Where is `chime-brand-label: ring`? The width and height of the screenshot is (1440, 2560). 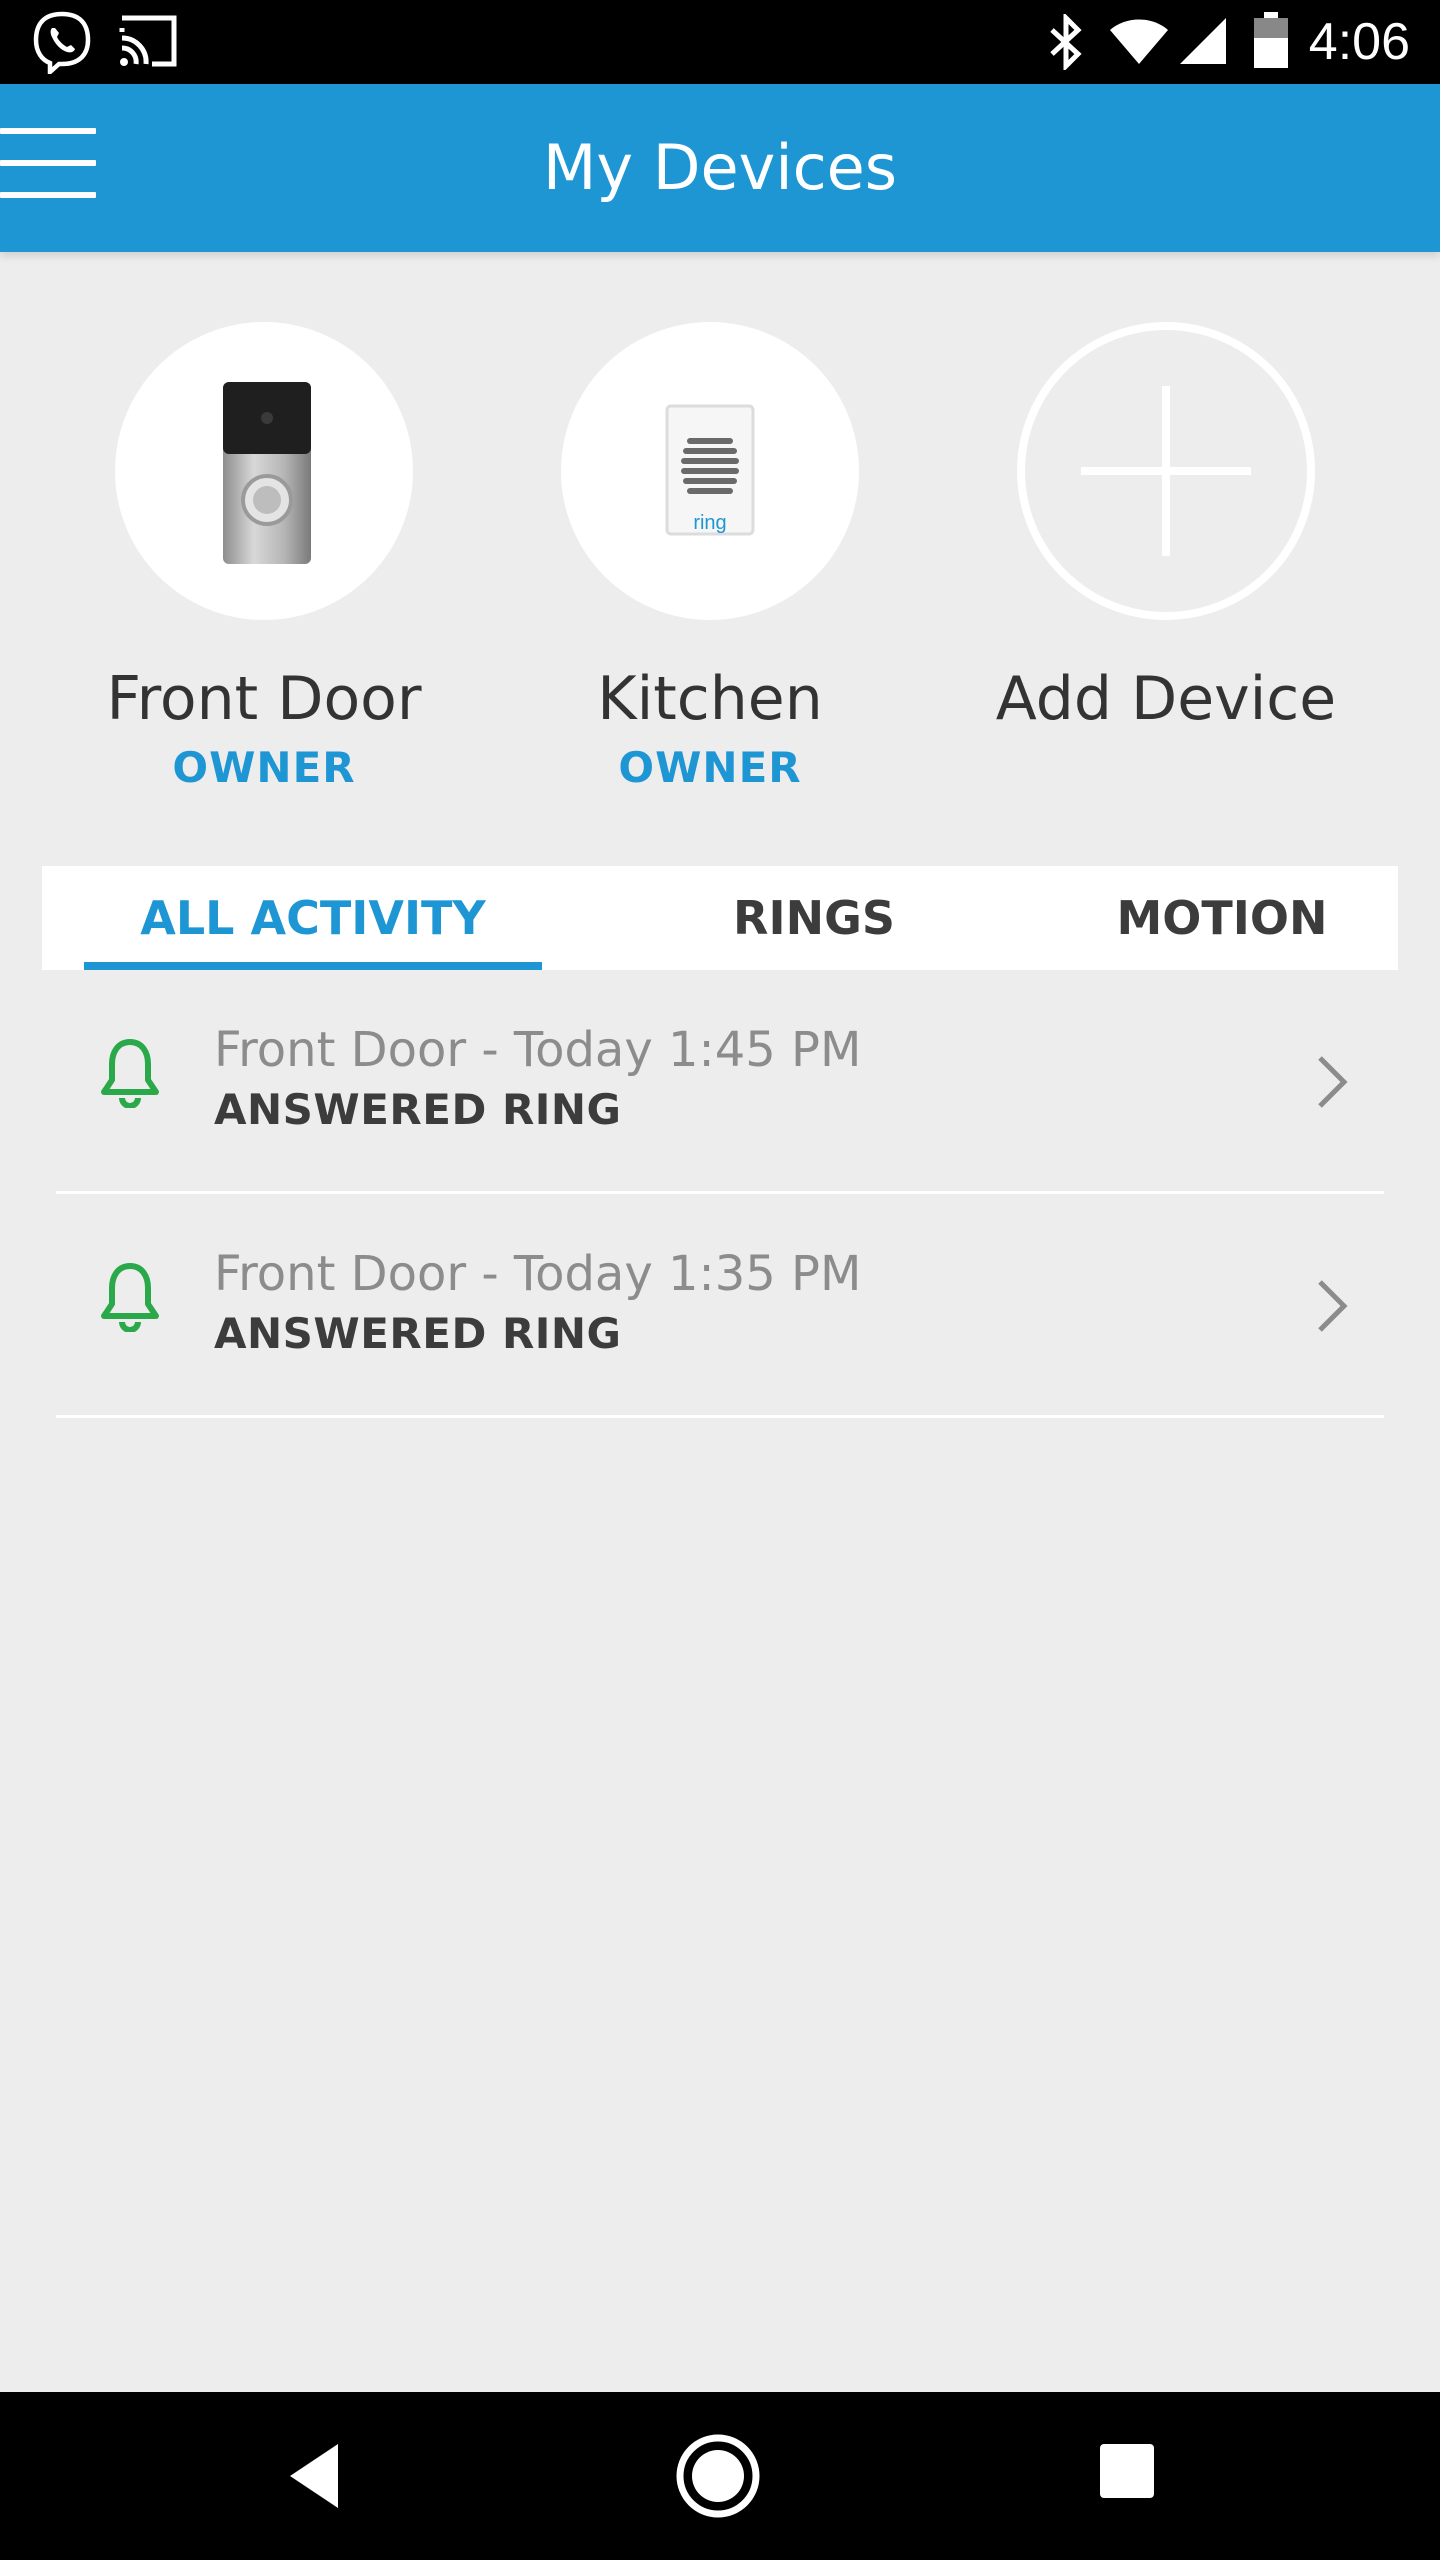
chime-brand-label: ring is located at coordinates (709, 523).